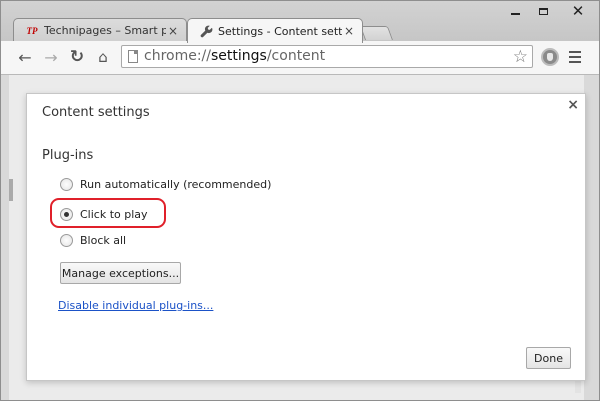  What do you see at coordinates (105, 30) in the screenshot?
I see `tab-title: Technipages – Smart phor` at bounding box center [105, 30].